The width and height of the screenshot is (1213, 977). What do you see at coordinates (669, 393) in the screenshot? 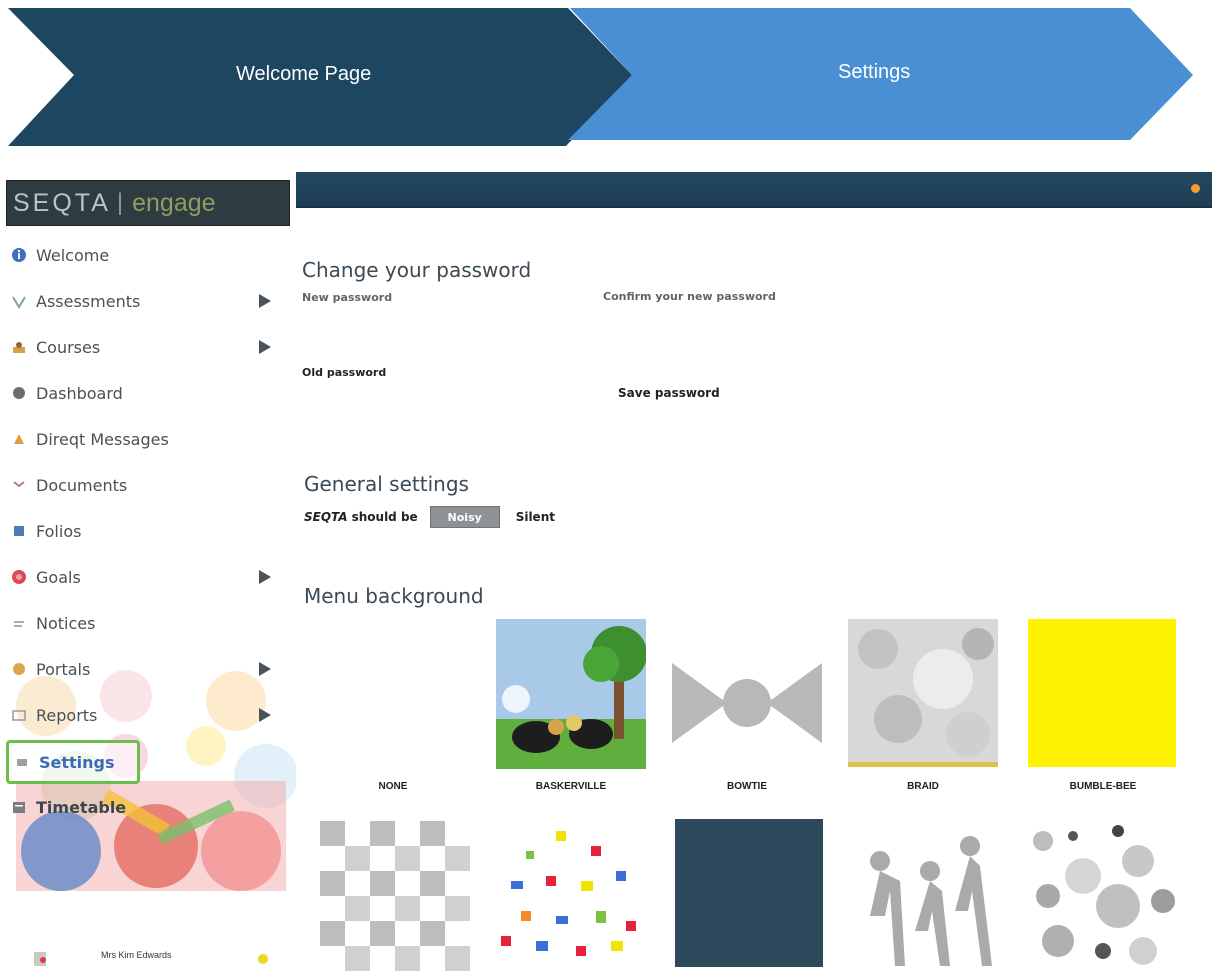
I see `save-password-button: Save password` at bounding box center [669, 393].